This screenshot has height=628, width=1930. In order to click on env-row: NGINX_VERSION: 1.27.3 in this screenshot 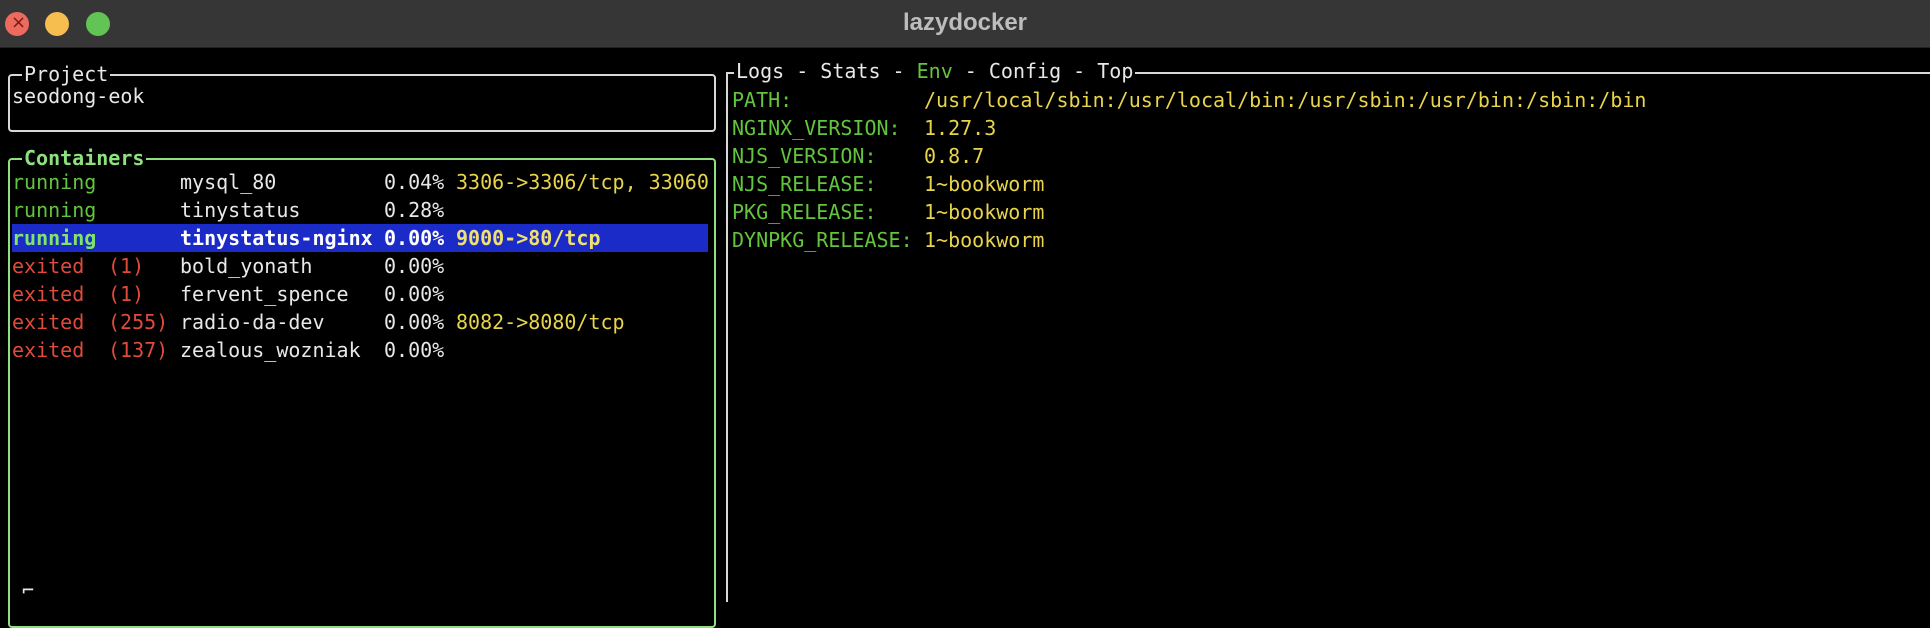, I will do `click(1282, 128)`.